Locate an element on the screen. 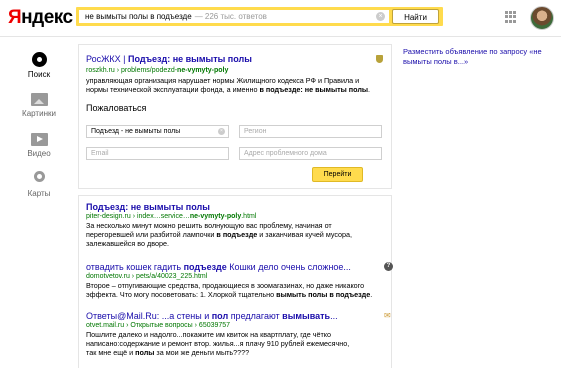 The height and width of the screenshot is (368, 561). region-field: Регион is located at coordinates (310, 131).